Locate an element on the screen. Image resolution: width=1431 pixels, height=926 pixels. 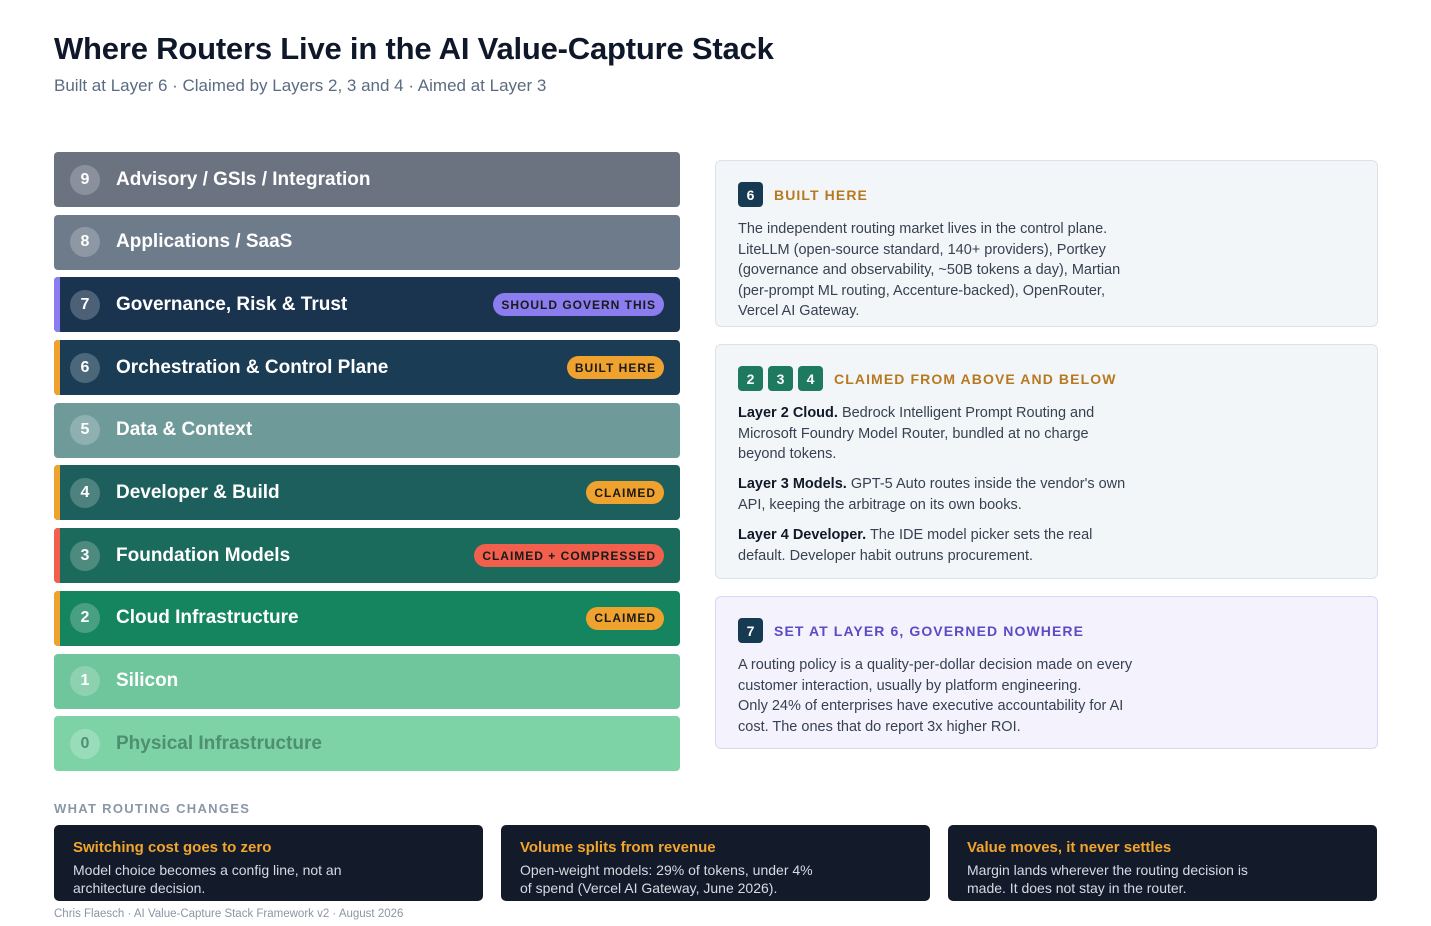
layer-name: Orchestration & Control Plane is located at coordinates (252, 367).